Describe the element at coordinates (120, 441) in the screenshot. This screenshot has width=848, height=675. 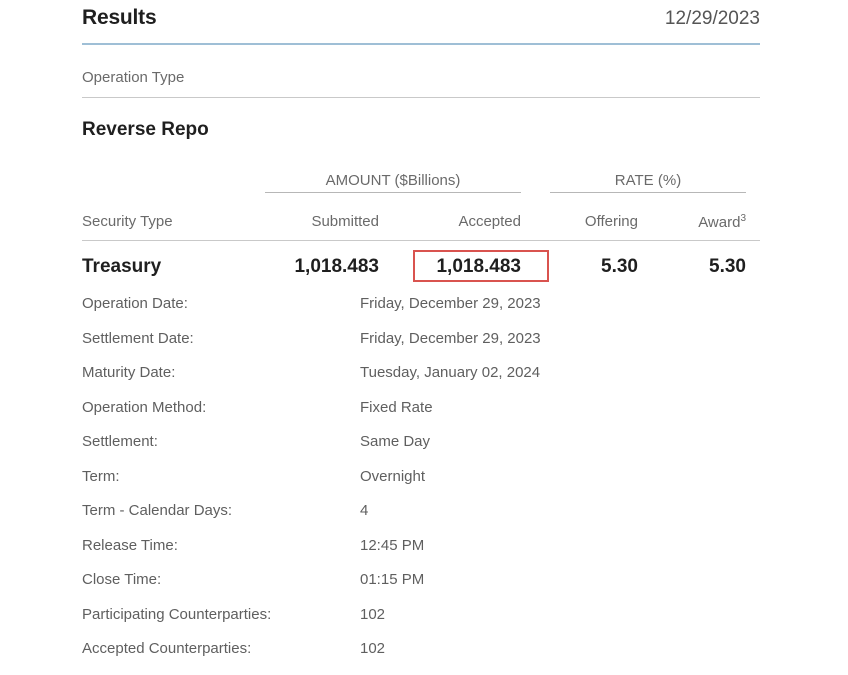
I see `detail-label: Settlement:` at that location.